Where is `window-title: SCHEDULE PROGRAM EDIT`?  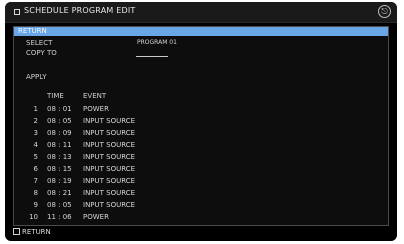
window-title: SCHEDULE PROGRAM EDIT is located at coordinates (80, 10).